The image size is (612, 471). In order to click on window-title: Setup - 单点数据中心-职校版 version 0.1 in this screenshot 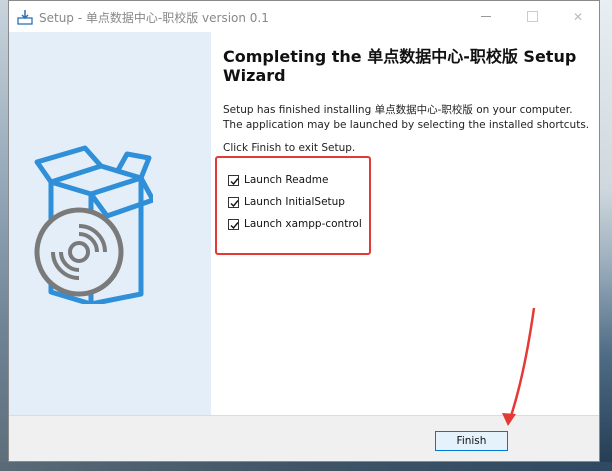, I will do `click(154, 18)`.